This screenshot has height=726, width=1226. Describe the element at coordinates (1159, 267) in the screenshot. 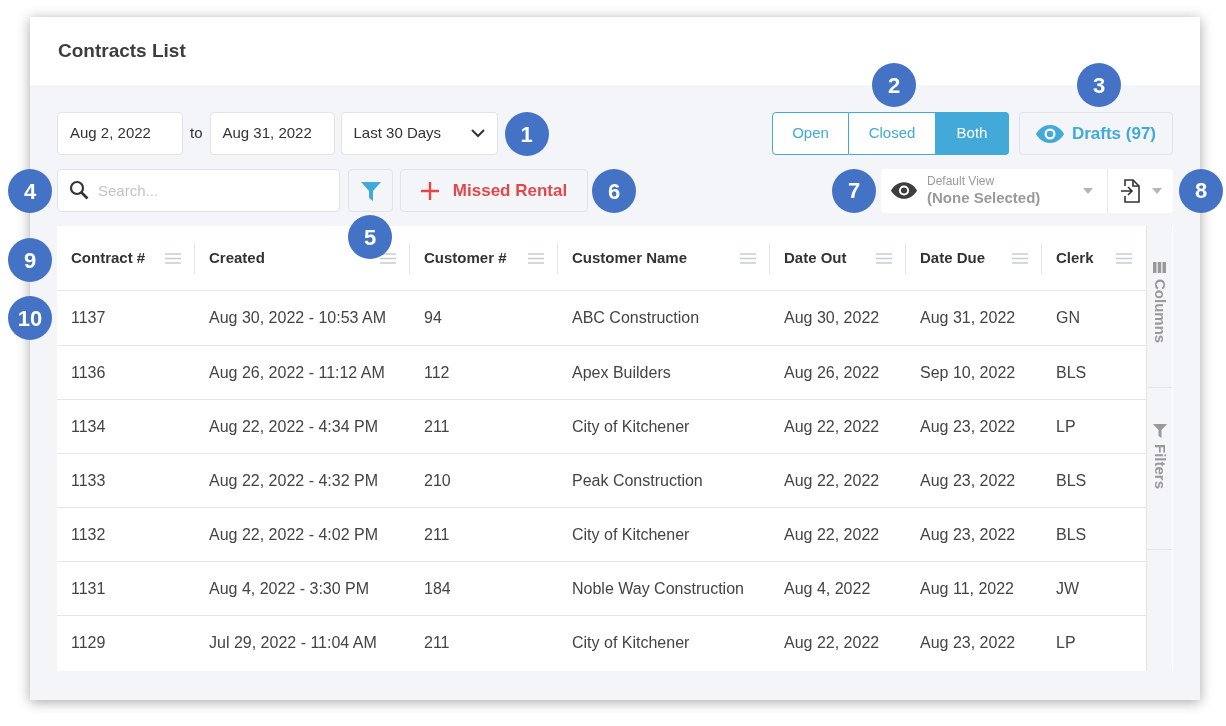

I see `columns-icon` at that location.